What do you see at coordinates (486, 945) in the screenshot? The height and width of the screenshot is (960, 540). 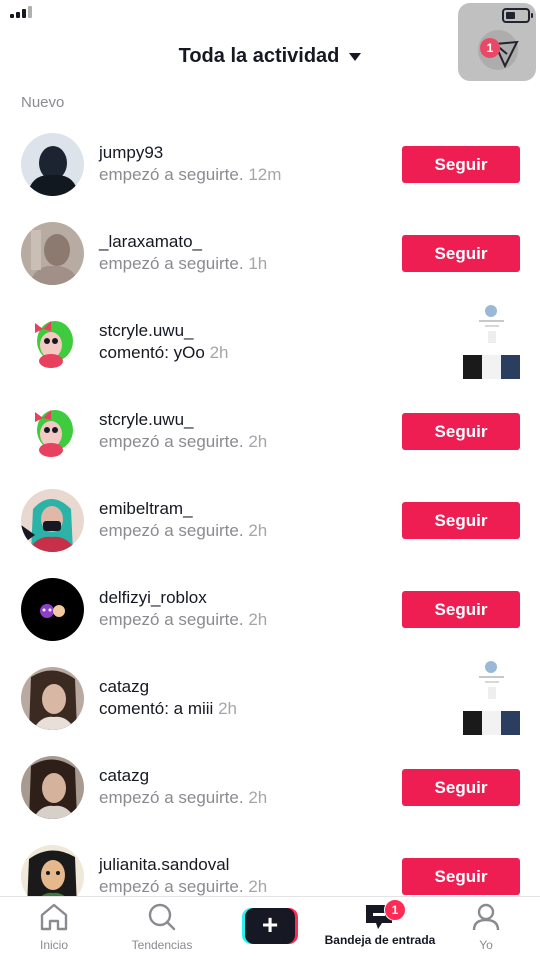 I see `nav-me-label: Yo` at bounding box center [486, 945].